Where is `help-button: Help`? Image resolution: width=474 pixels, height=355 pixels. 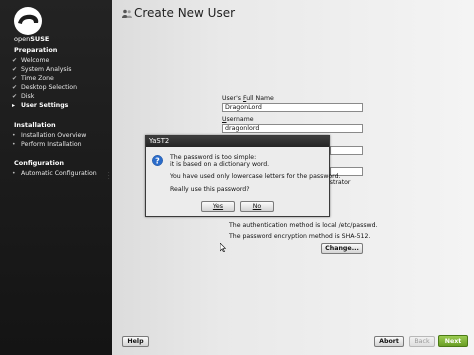
help-button: Help is located at coordinates (135, 341).